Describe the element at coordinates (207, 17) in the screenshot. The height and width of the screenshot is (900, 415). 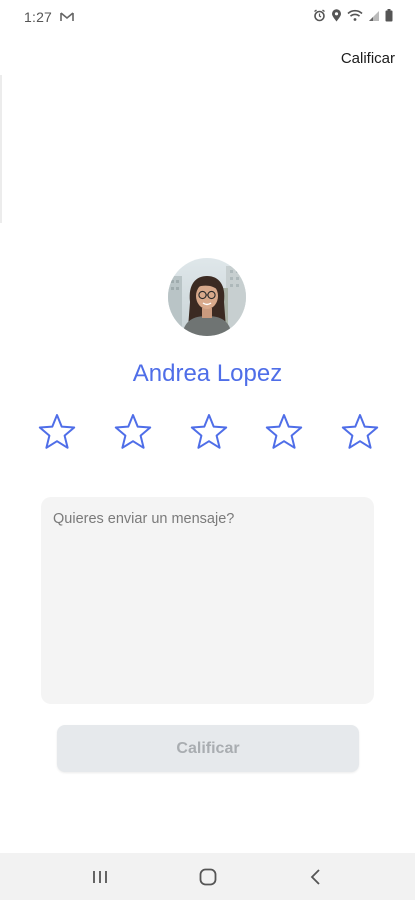
I see `status-bar: 1:27` at that location.